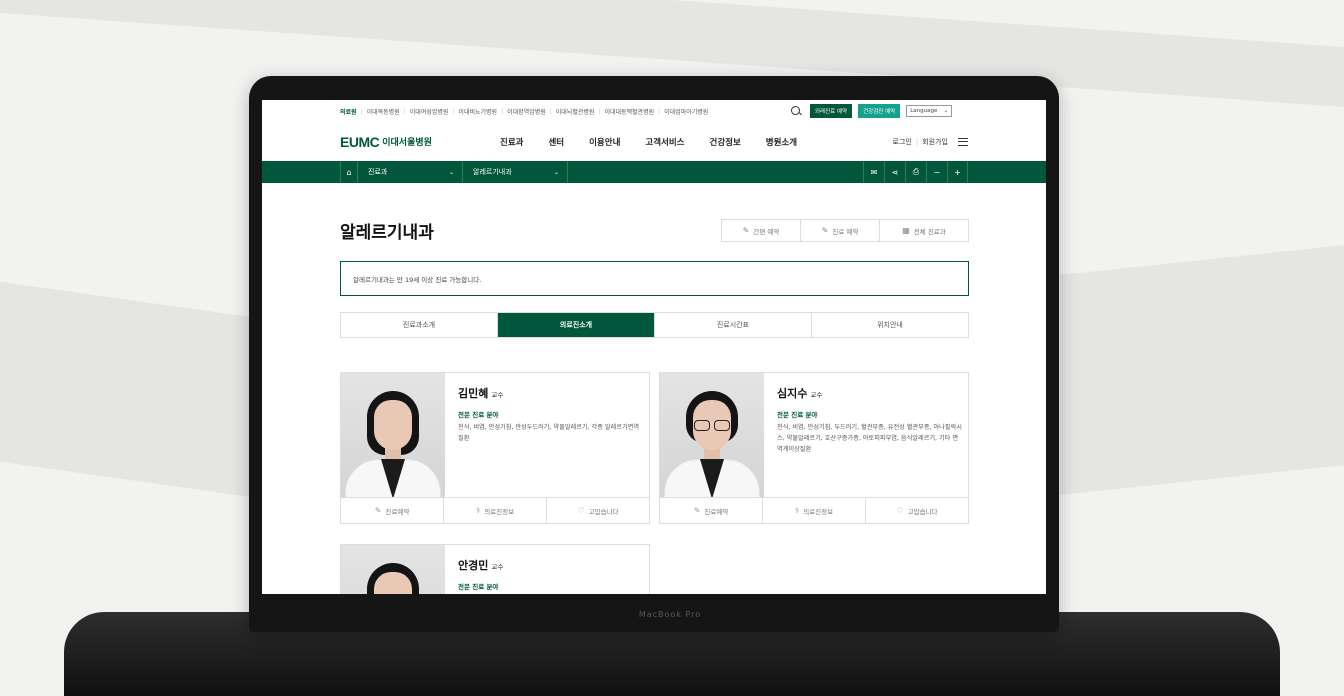 The height and width of the screenshot is (696, 1344). I want to click on site-link-mokdong: 이대목동병원, so click(383, 111).